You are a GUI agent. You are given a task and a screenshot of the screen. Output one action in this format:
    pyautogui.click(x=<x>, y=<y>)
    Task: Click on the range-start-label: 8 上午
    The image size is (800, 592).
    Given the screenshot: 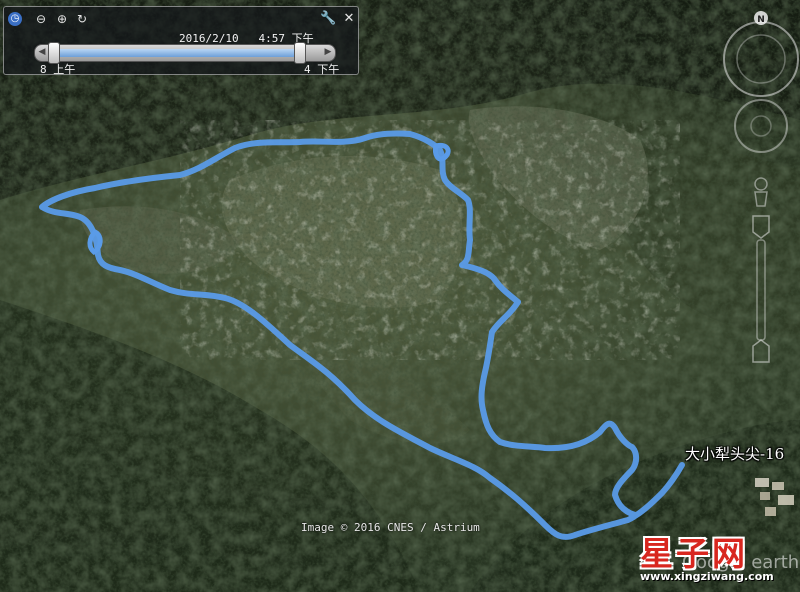 What is the action you would take?
    pyautogui.click(x=58, y=69)
    